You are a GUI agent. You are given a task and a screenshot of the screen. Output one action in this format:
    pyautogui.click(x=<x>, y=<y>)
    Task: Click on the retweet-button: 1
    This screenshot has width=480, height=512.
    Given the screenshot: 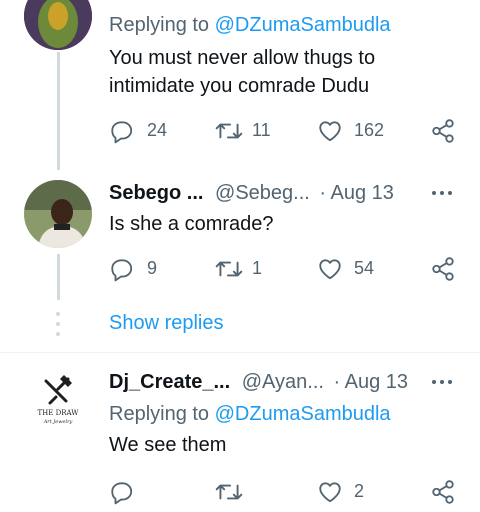 What is the action you would take?
    pyautogui.click(x=249, y=269)
    